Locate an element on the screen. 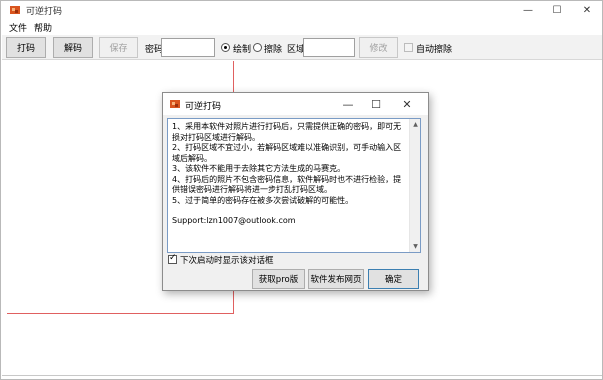 This screenshot has width=603, height=380. show-on-start-label: 下次启动时显示该对话框 is located at coordinates (227, 260).